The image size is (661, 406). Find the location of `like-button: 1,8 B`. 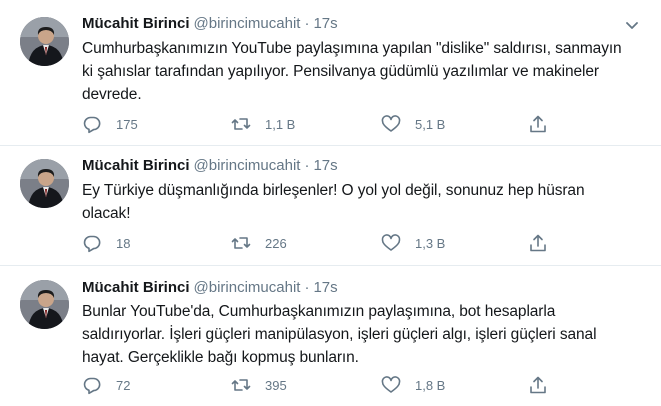

like-button: 1,8 B is located at coordinates (413, 385).